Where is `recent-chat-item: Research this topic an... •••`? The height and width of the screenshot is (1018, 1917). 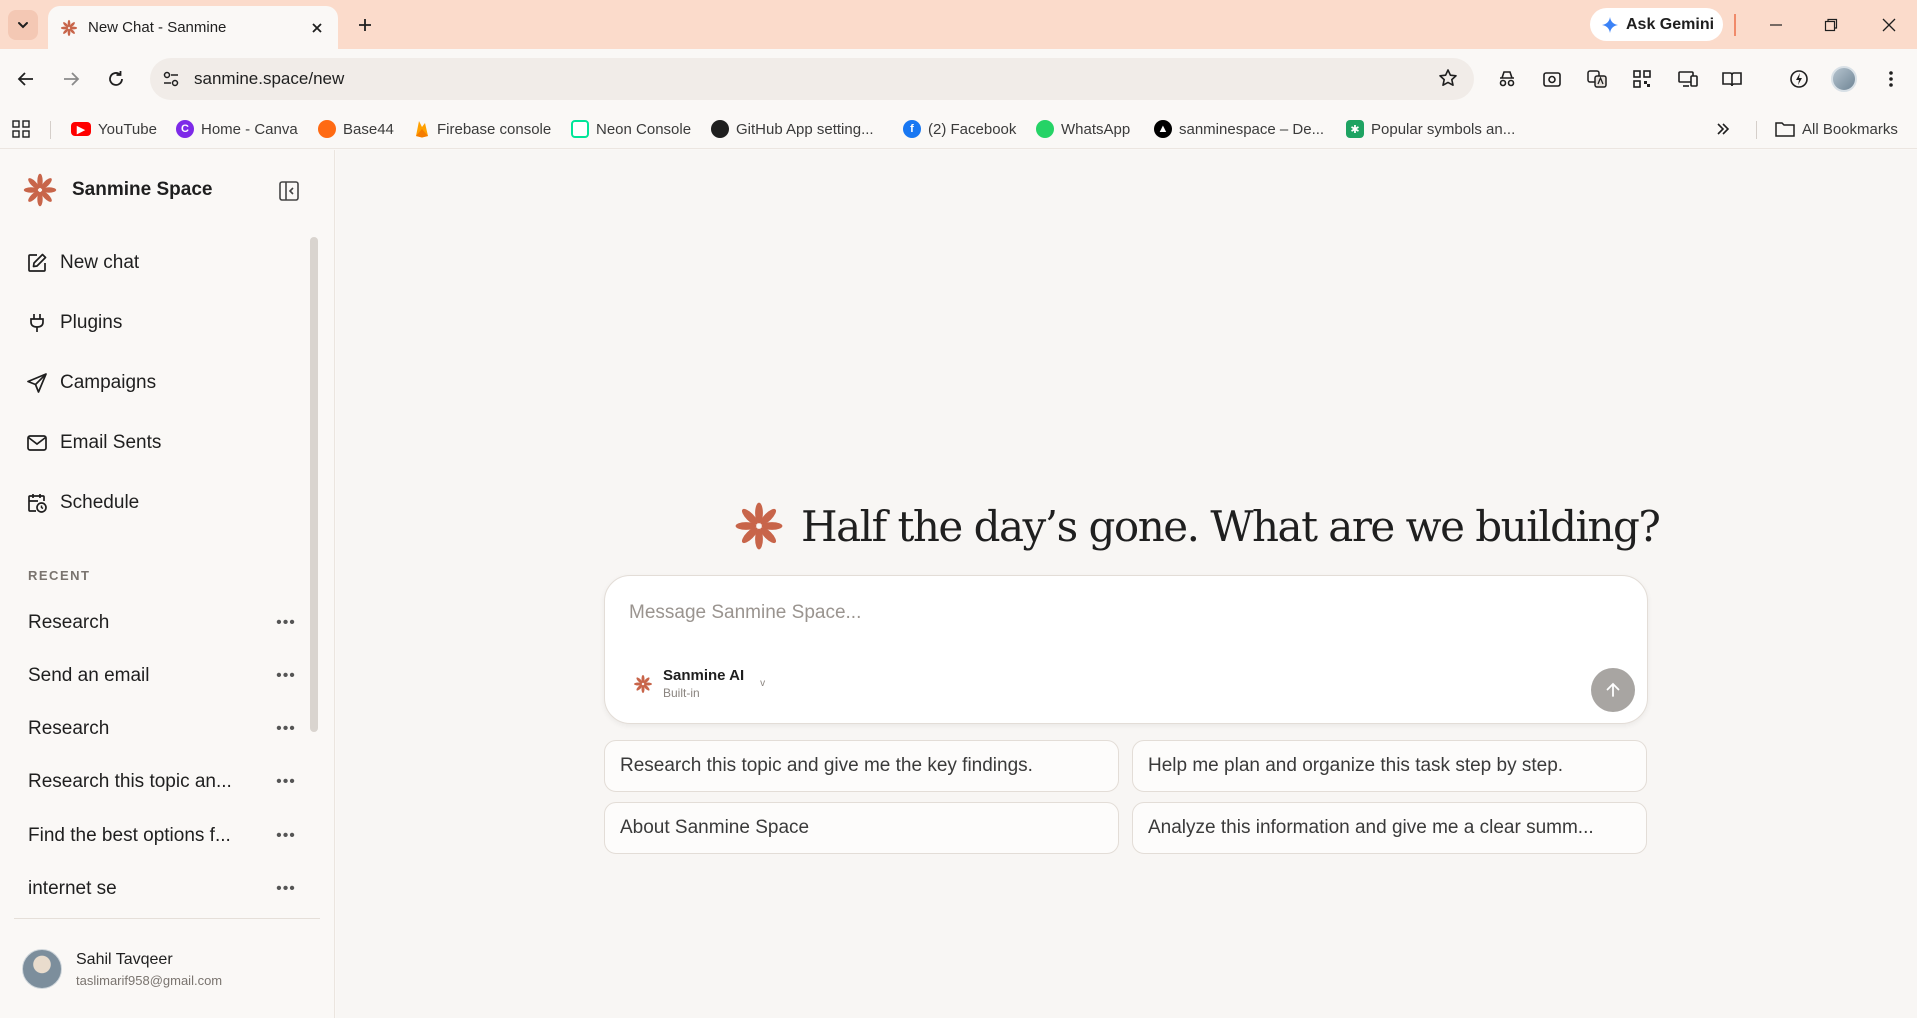 recent-chat-item: Research this topic an... ••• is located at coordinates (163, 782).